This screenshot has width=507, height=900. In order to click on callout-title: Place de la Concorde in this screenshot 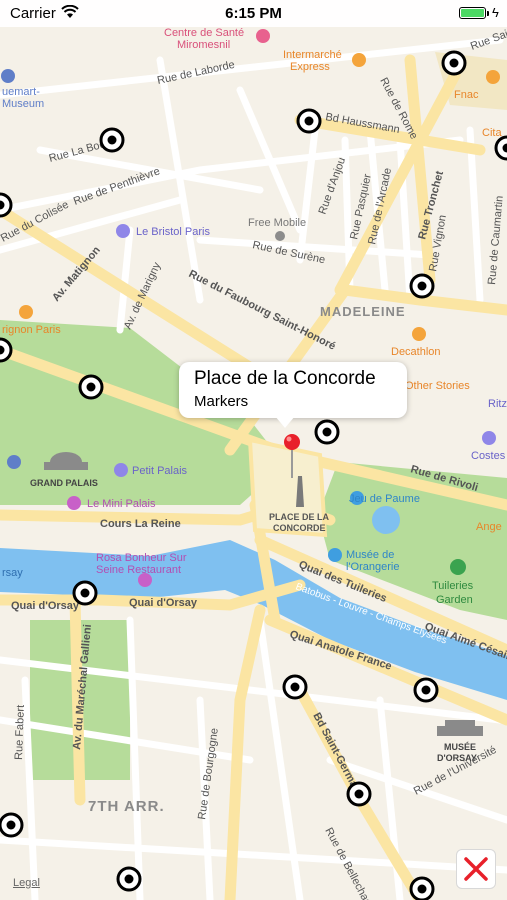, I will do `click(285, 378)`.